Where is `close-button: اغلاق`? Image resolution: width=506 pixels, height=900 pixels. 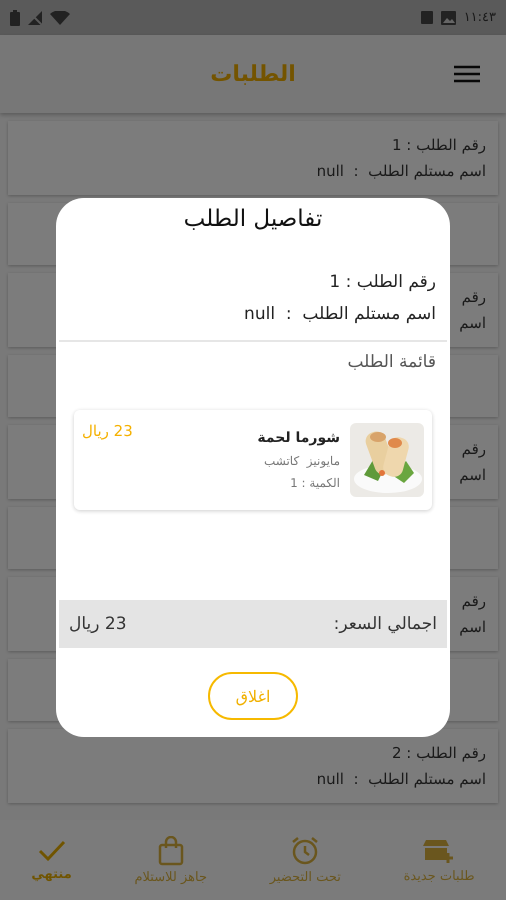
close-button: اغلاق is located at coordinates (253, 696).